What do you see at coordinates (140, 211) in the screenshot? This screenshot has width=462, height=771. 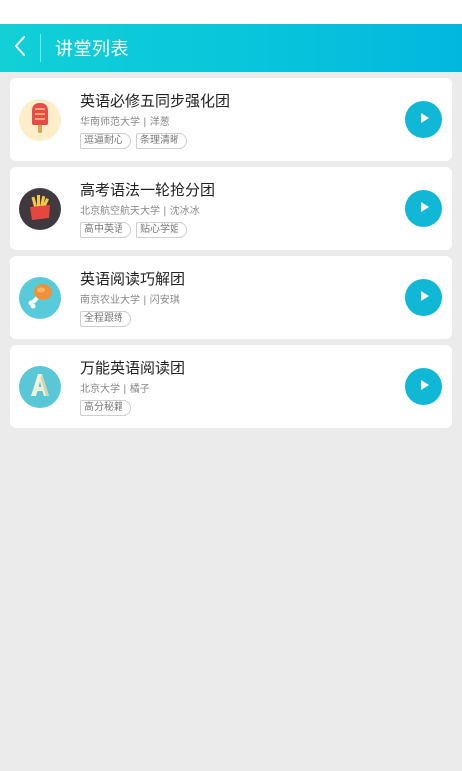 I see `course-meta: 北京航空航天大学 | 沈冰冰` at bounding box center [140, 211].